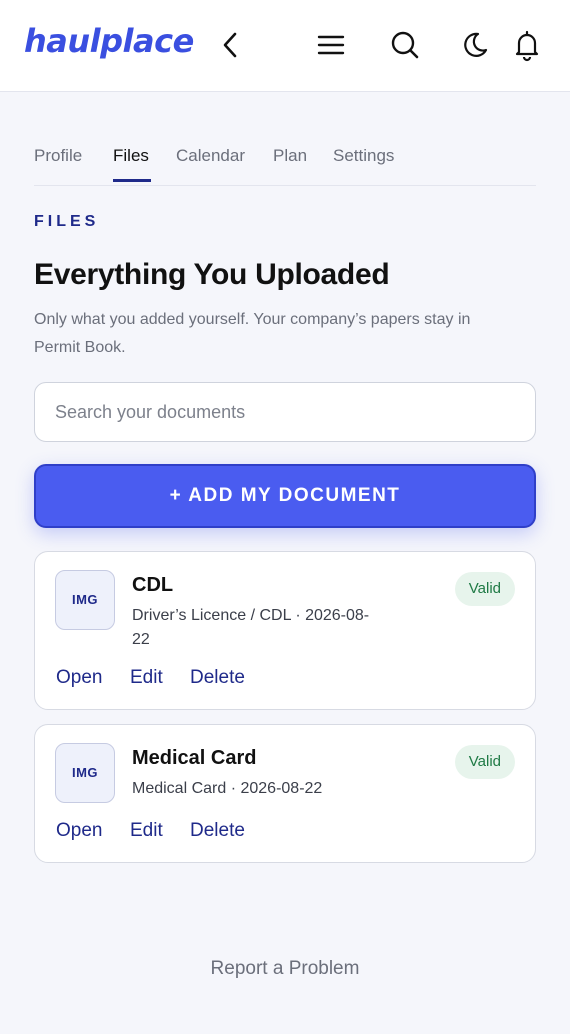  I want to click on tab-plan: Plan, so click(290, 164).